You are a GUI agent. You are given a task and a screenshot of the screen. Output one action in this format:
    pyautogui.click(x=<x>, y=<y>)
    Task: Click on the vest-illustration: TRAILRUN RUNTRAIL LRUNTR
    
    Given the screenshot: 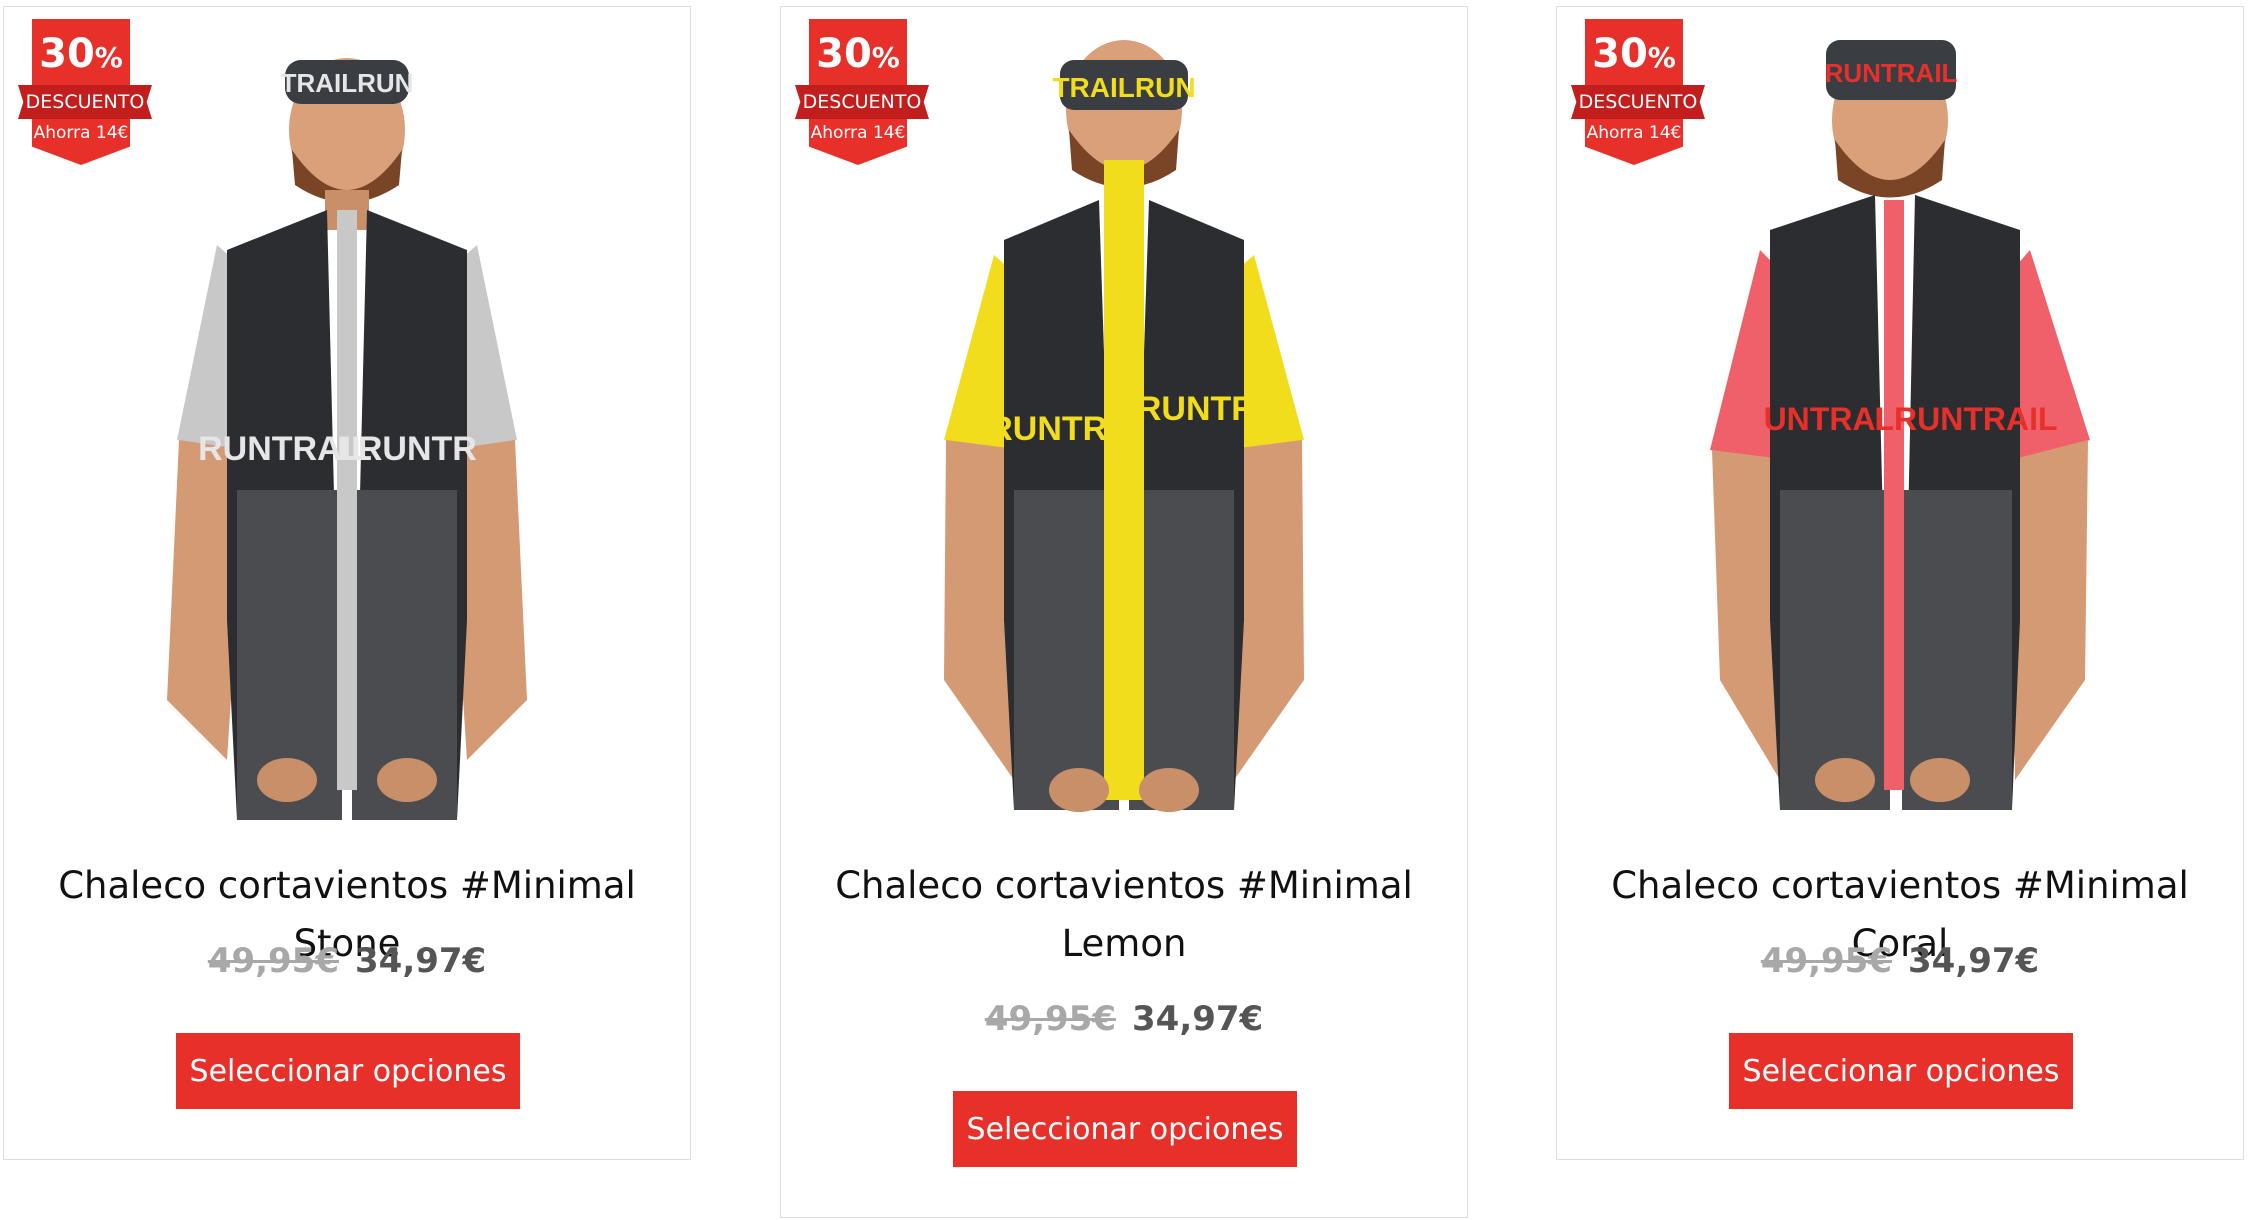 What is the action you would take?
    pyautogui.click(x=347, y=439)
    